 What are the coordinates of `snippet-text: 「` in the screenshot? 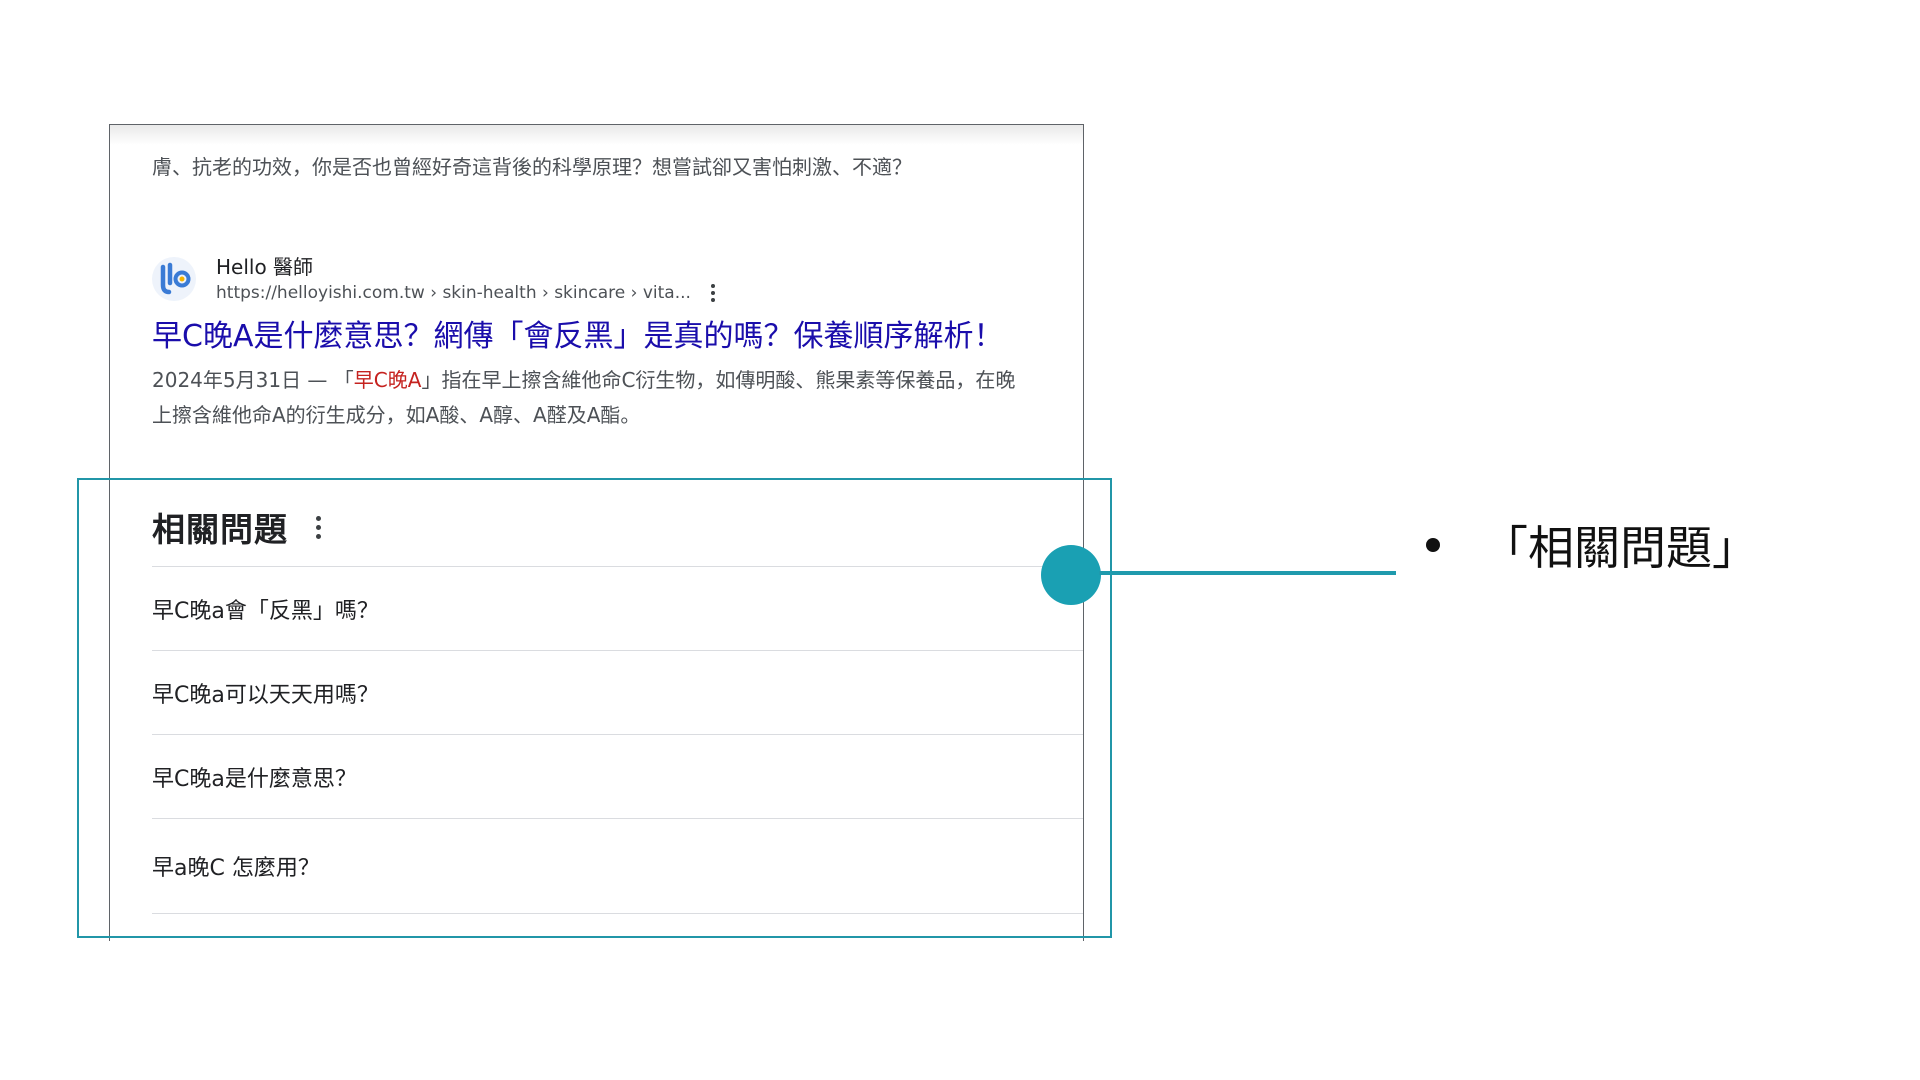 It's located at (340, 380).